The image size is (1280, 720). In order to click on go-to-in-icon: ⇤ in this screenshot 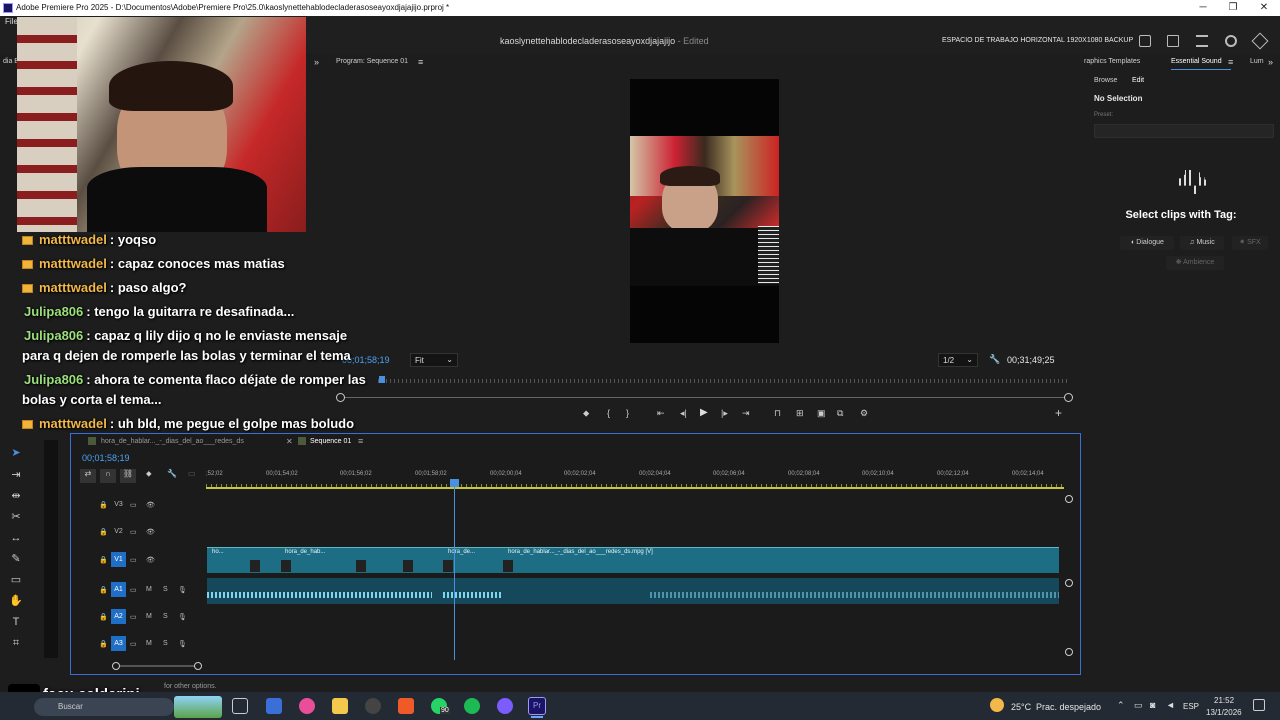, I will do `click(661, 413)`.